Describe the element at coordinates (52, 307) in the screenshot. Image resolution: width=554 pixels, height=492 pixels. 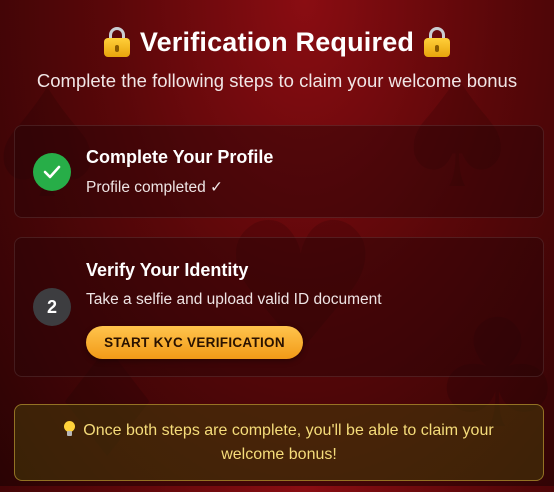
I see `step-number-badge: 2` at that location.